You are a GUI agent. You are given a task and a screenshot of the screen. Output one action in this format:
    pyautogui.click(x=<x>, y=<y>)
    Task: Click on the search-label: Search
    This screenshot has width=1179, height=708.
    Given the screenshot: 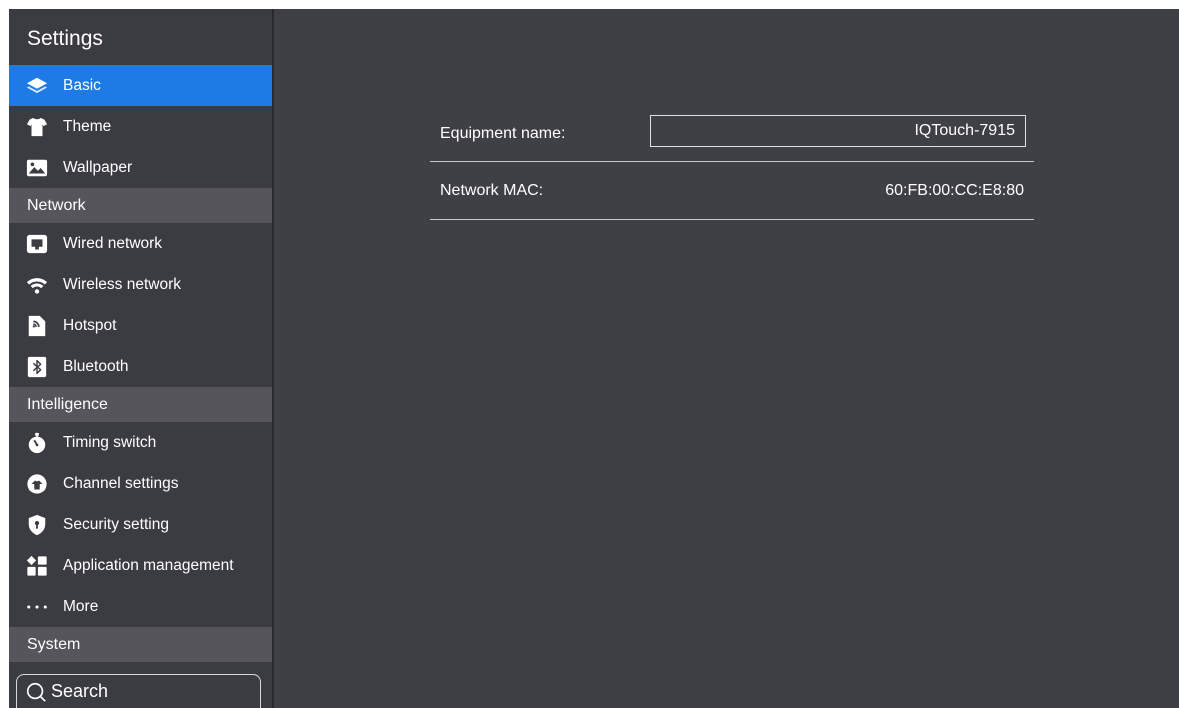 What is the action you would take?
    pyautogui.click(x=80, y=691)
    